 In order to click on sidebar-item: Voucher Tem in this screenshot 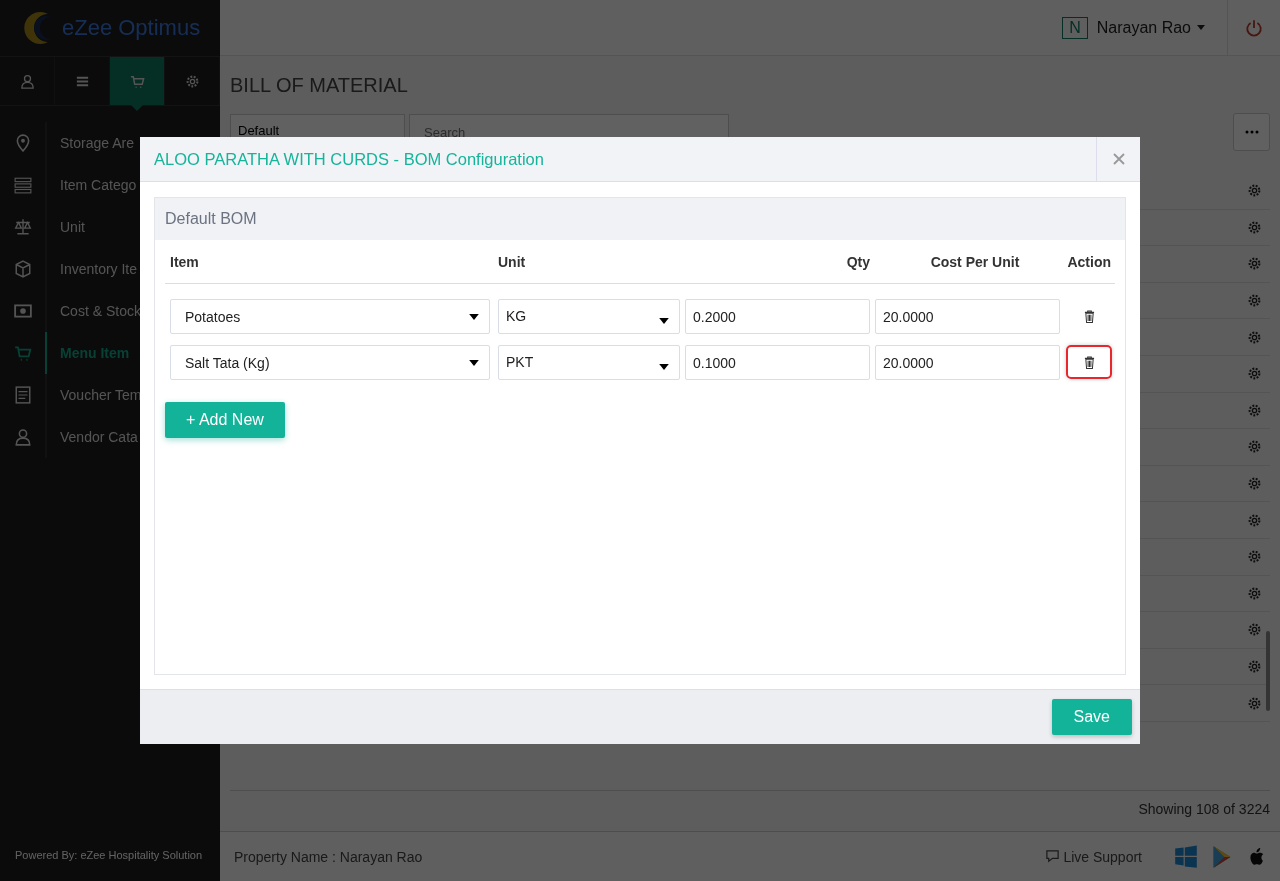, I will do `click(70, 395)`.